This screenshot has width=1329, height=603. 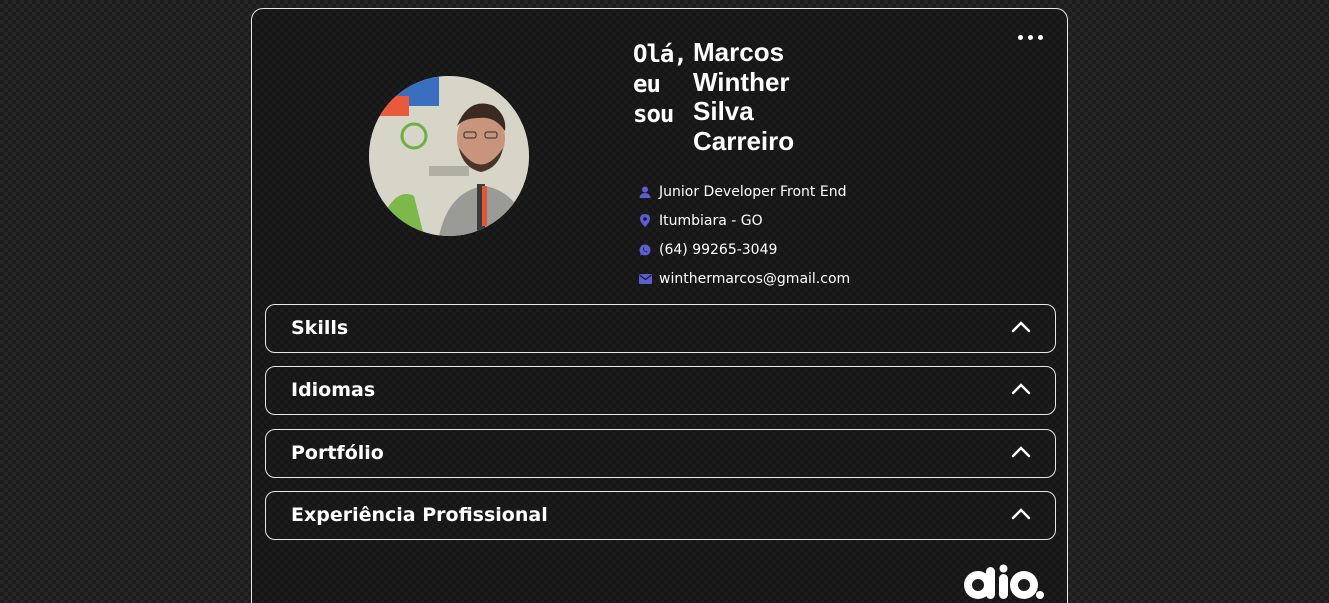 I want to click on accordion-portfolio: Portfólio, so click(x=660, y=453).